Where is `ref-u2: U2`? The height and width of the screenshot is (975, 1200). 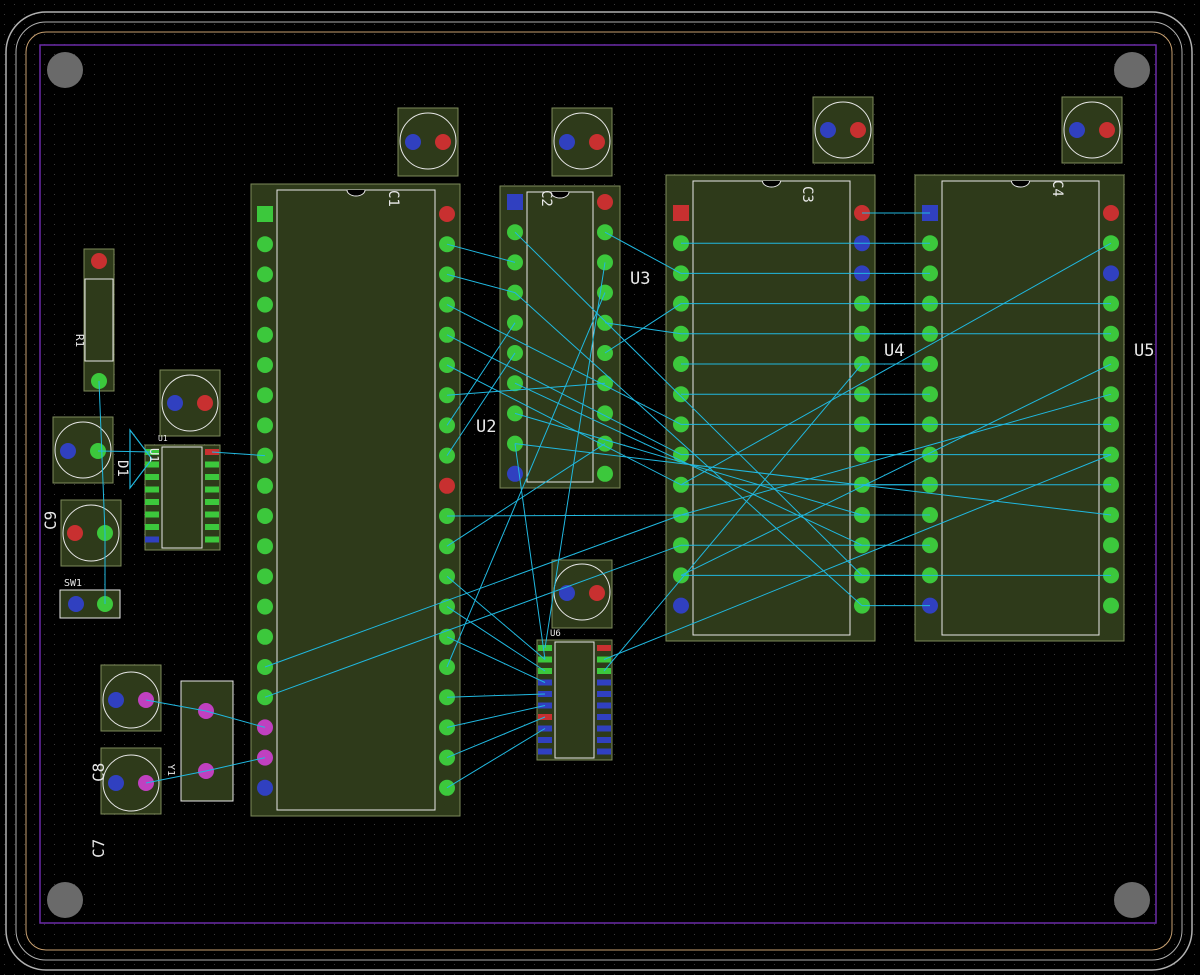
ref-u2: U2 is located at coordinates (486, 427).